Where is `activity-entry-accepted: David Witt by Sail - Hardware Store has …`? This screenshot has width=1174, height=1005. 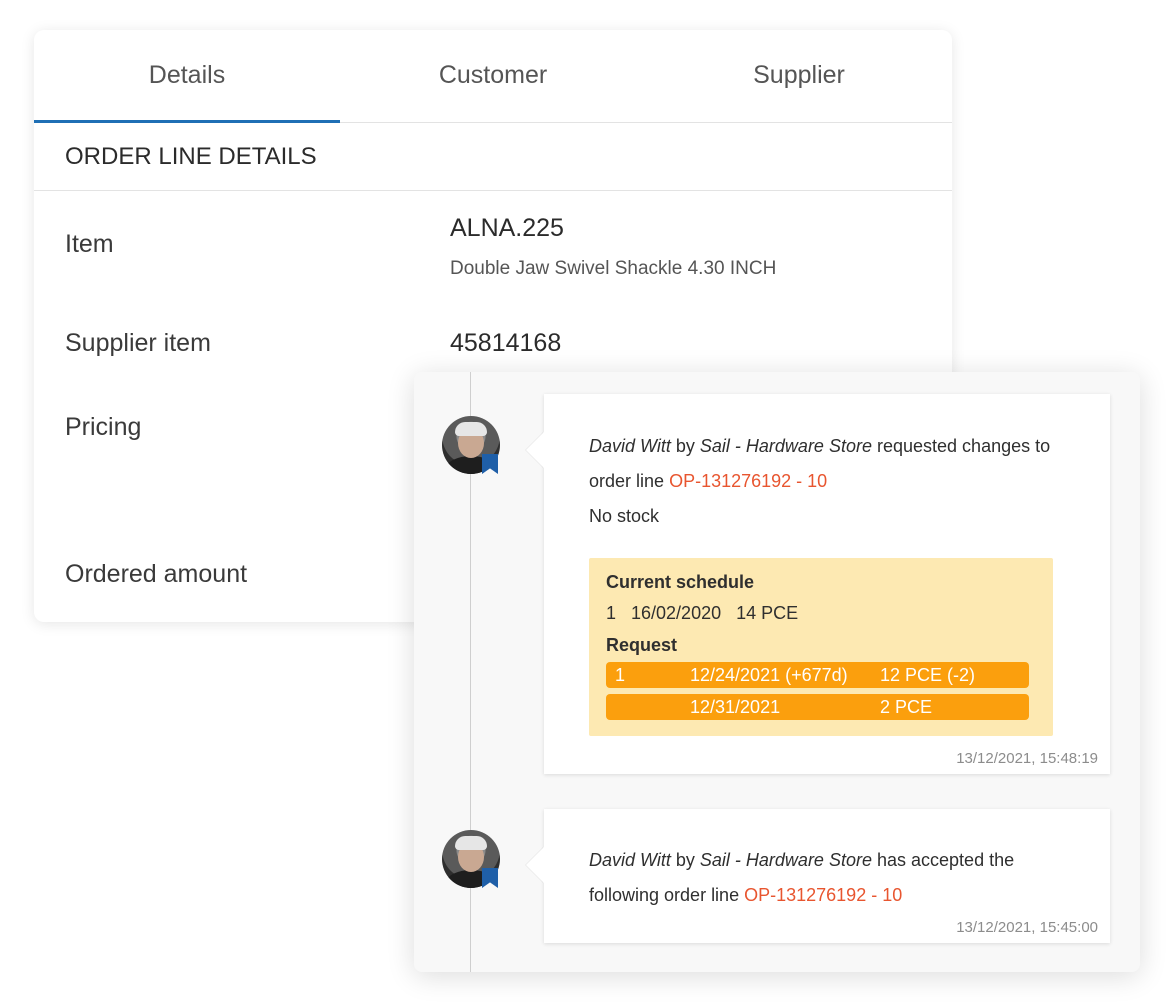
activity-entry-accepted: David Witt by Sail - Hardware Store has … is located at coordinates (827, 876).